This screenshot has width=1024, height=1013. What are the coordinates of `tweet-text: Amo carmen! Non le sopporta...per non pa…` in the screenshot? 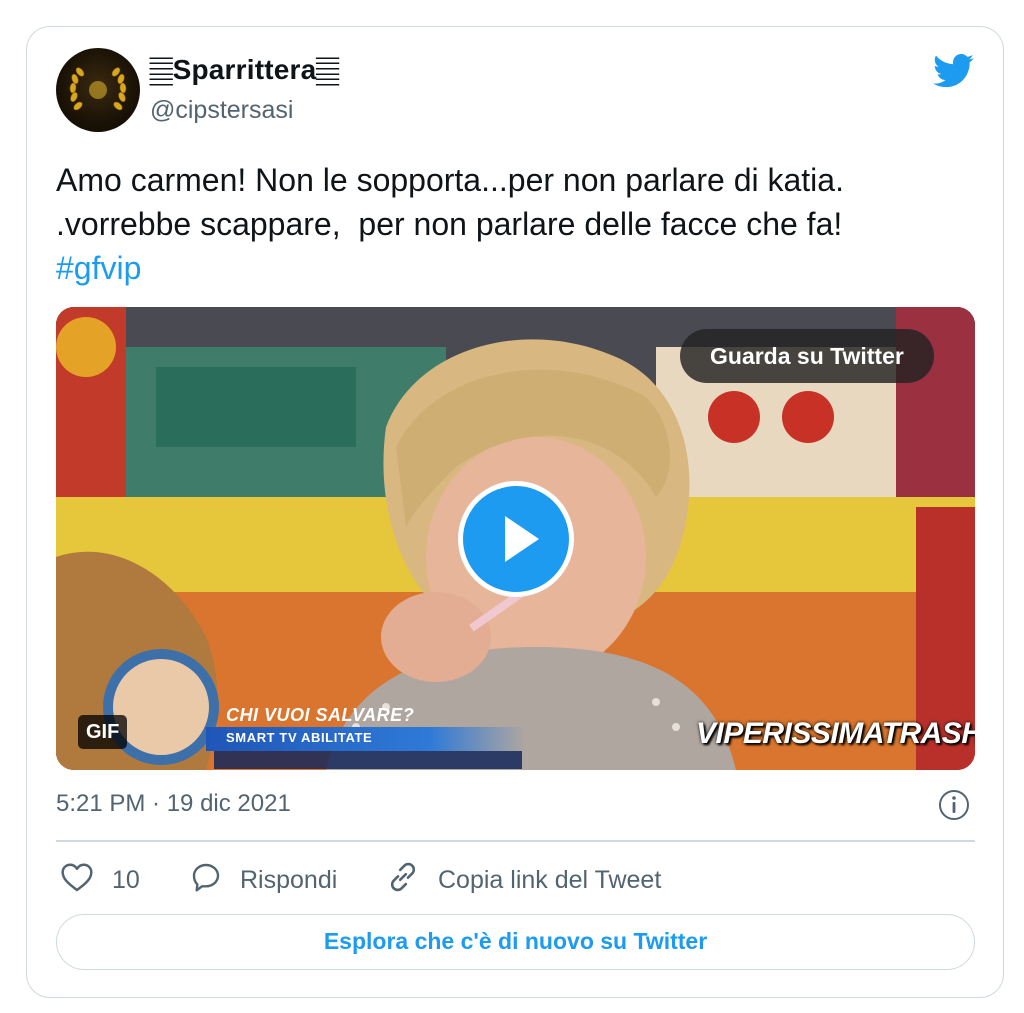 It's located at (506, 224).